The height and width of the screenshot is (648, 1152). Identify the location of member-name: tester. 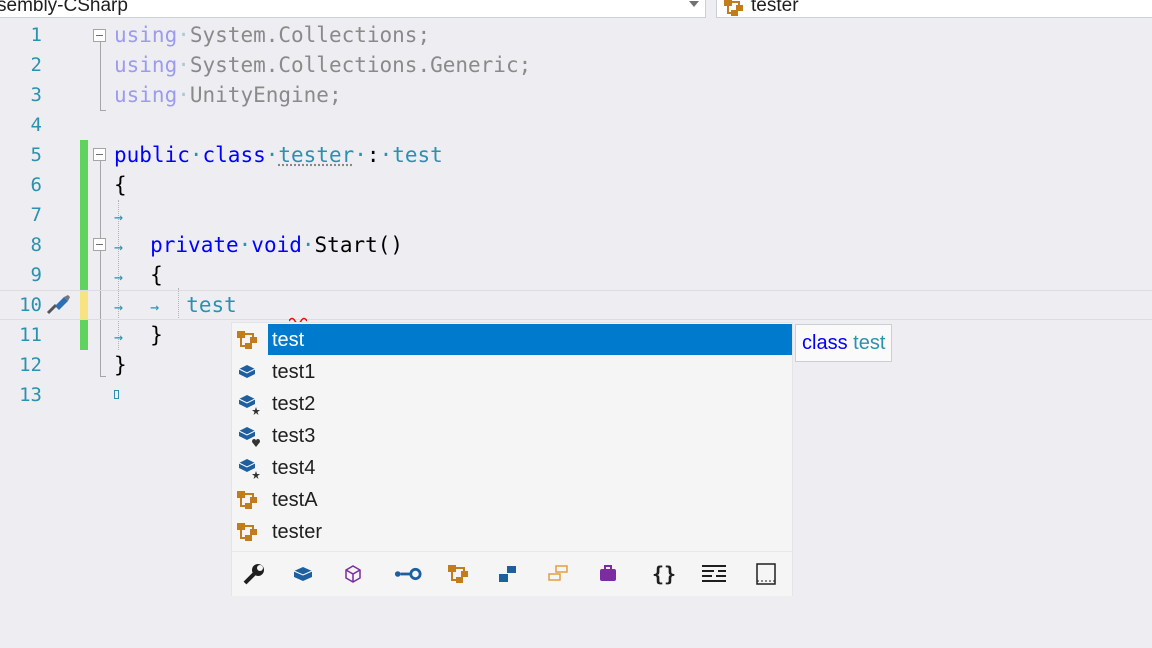
(775, 8).